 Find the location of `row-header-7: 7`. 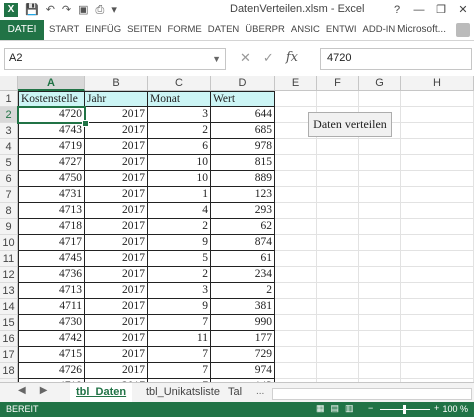

row-header-7: 7 is located at coordinates (9, 195).